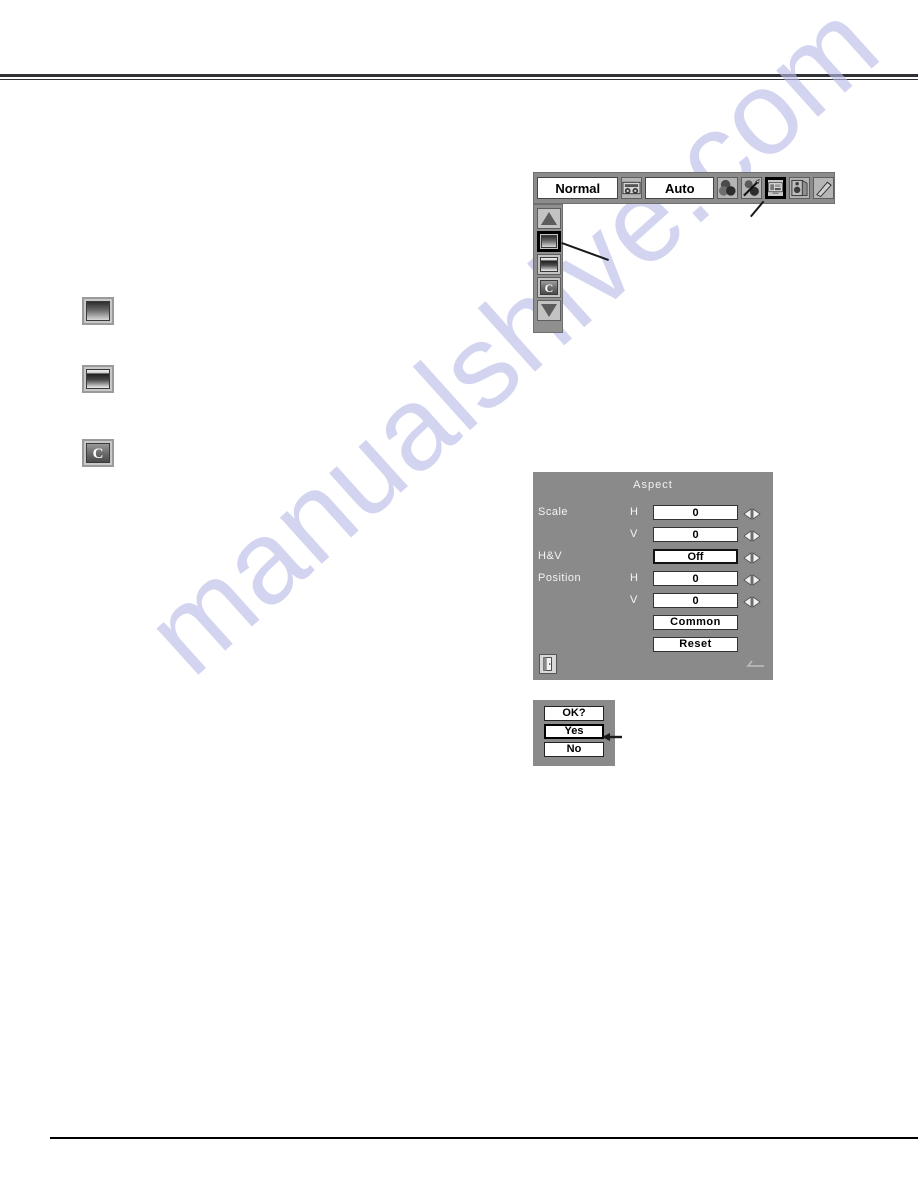 This screenshot has width=918, height=1188. I want to click on screen-normal-item, so click(549, 241).